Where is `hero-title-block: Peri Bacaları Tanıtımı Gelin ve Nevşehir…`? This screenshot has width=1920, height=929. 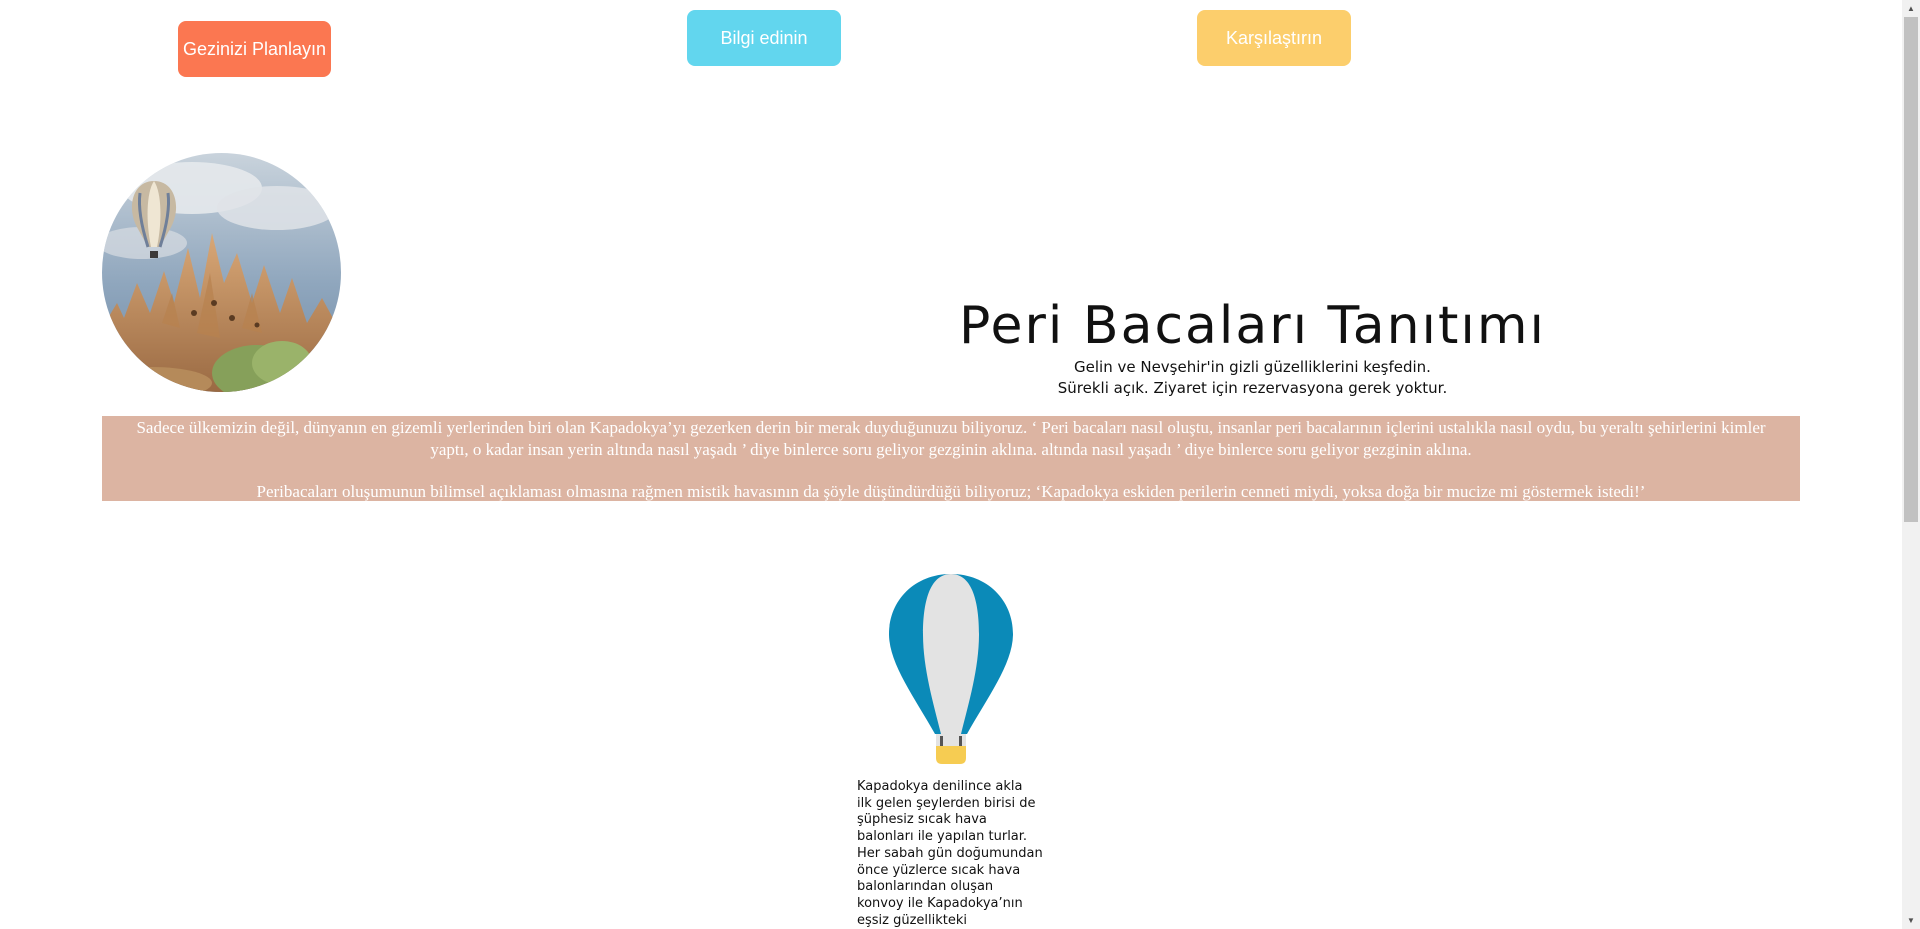 hero-title-block: Peri Bacaları Tanıtımı Gelin ve Nevşehir… is located at coordinates (1252, 347).